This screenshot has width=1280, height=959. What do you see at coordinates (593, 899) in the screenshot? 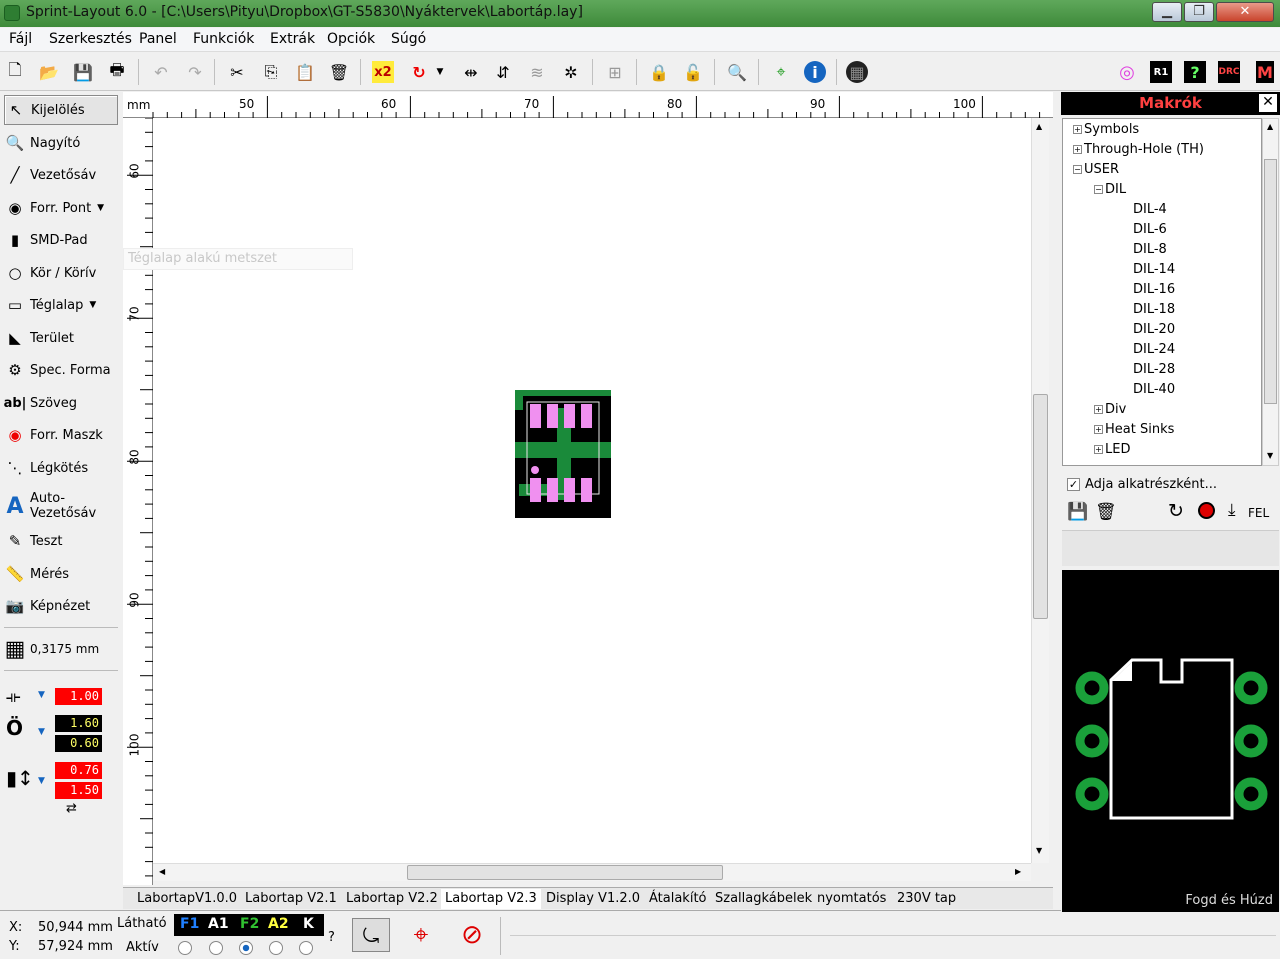
I see `board-tab: Display V1.2.0` at bounding box center [593, 899].